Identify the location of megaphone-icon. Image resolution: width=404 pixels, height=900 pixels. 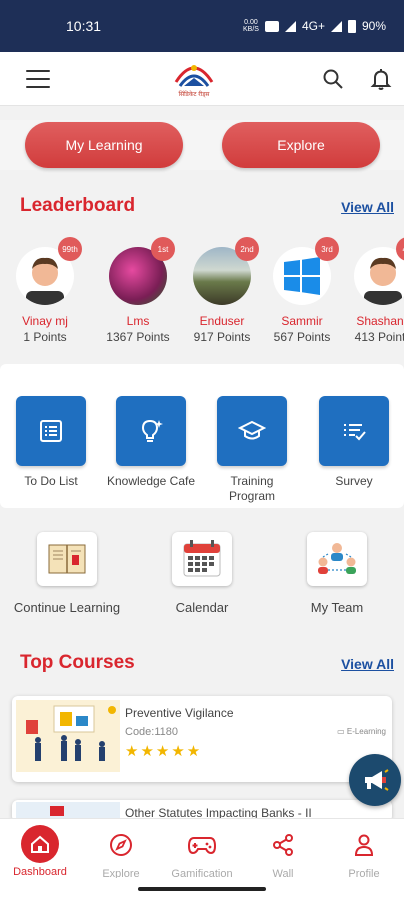
(377, 780).